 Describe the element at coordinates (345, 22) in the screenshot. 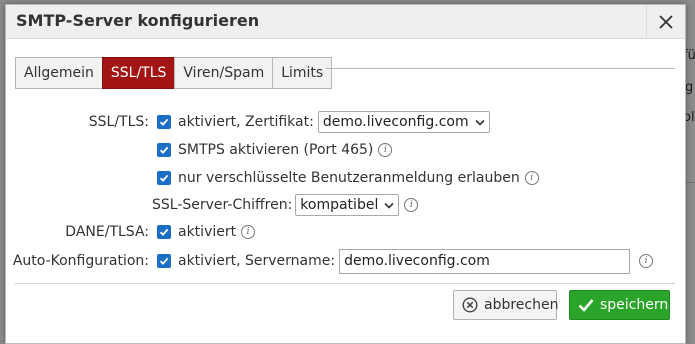

I see `dialog-header: SMTP-Server konfigurieren` at that location.